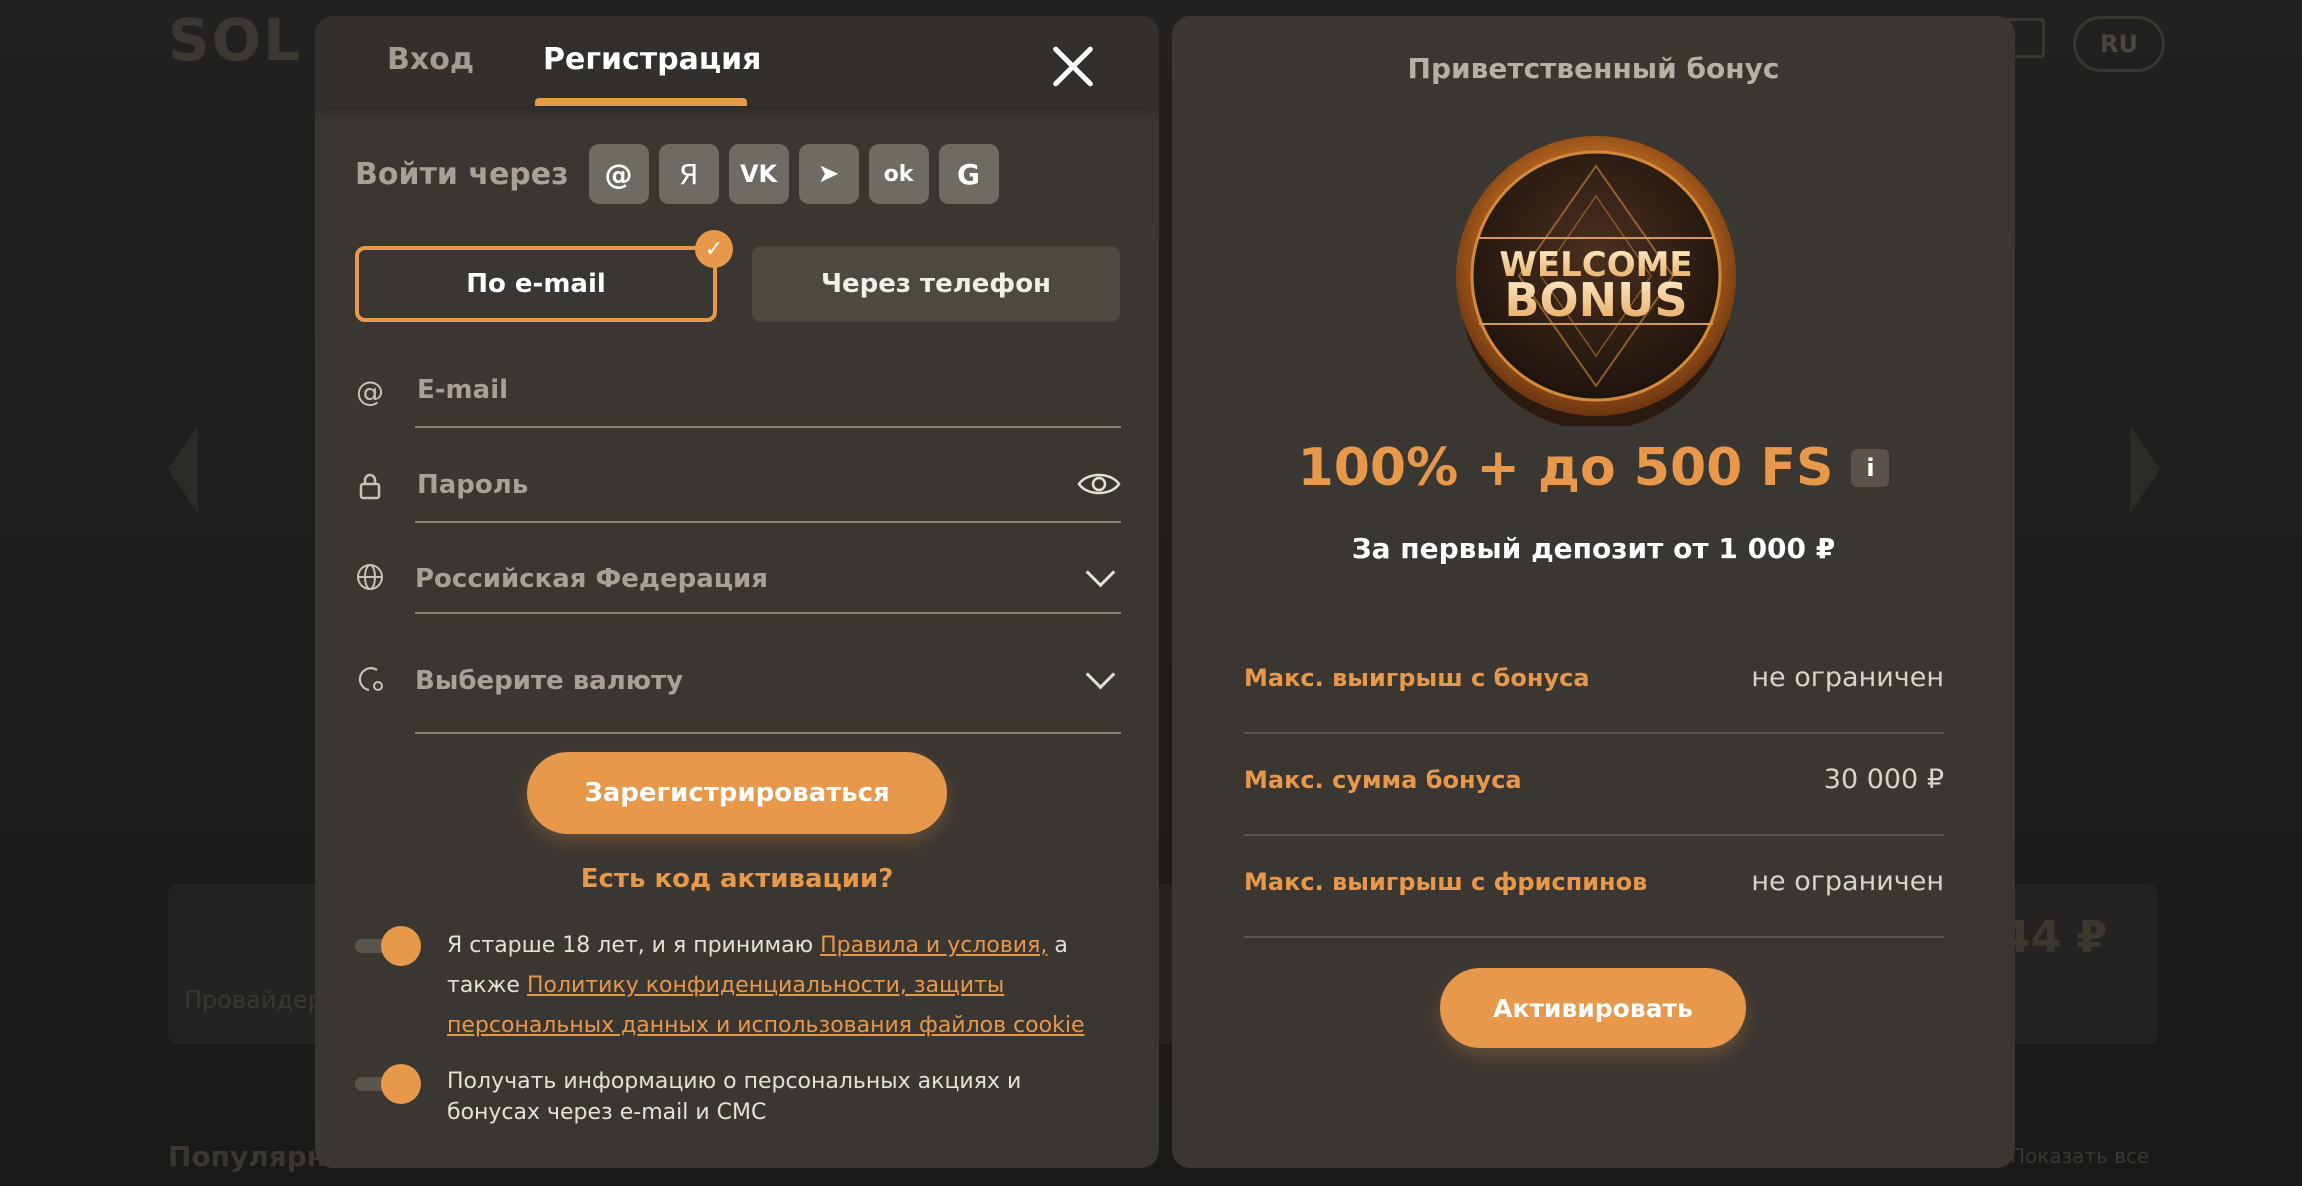 The width and height of the screenshot is (2302, 1186). Describe the element at coordinates (2080, 1156) in the screenshot. I see `show-all-link: Показать все` at that location.